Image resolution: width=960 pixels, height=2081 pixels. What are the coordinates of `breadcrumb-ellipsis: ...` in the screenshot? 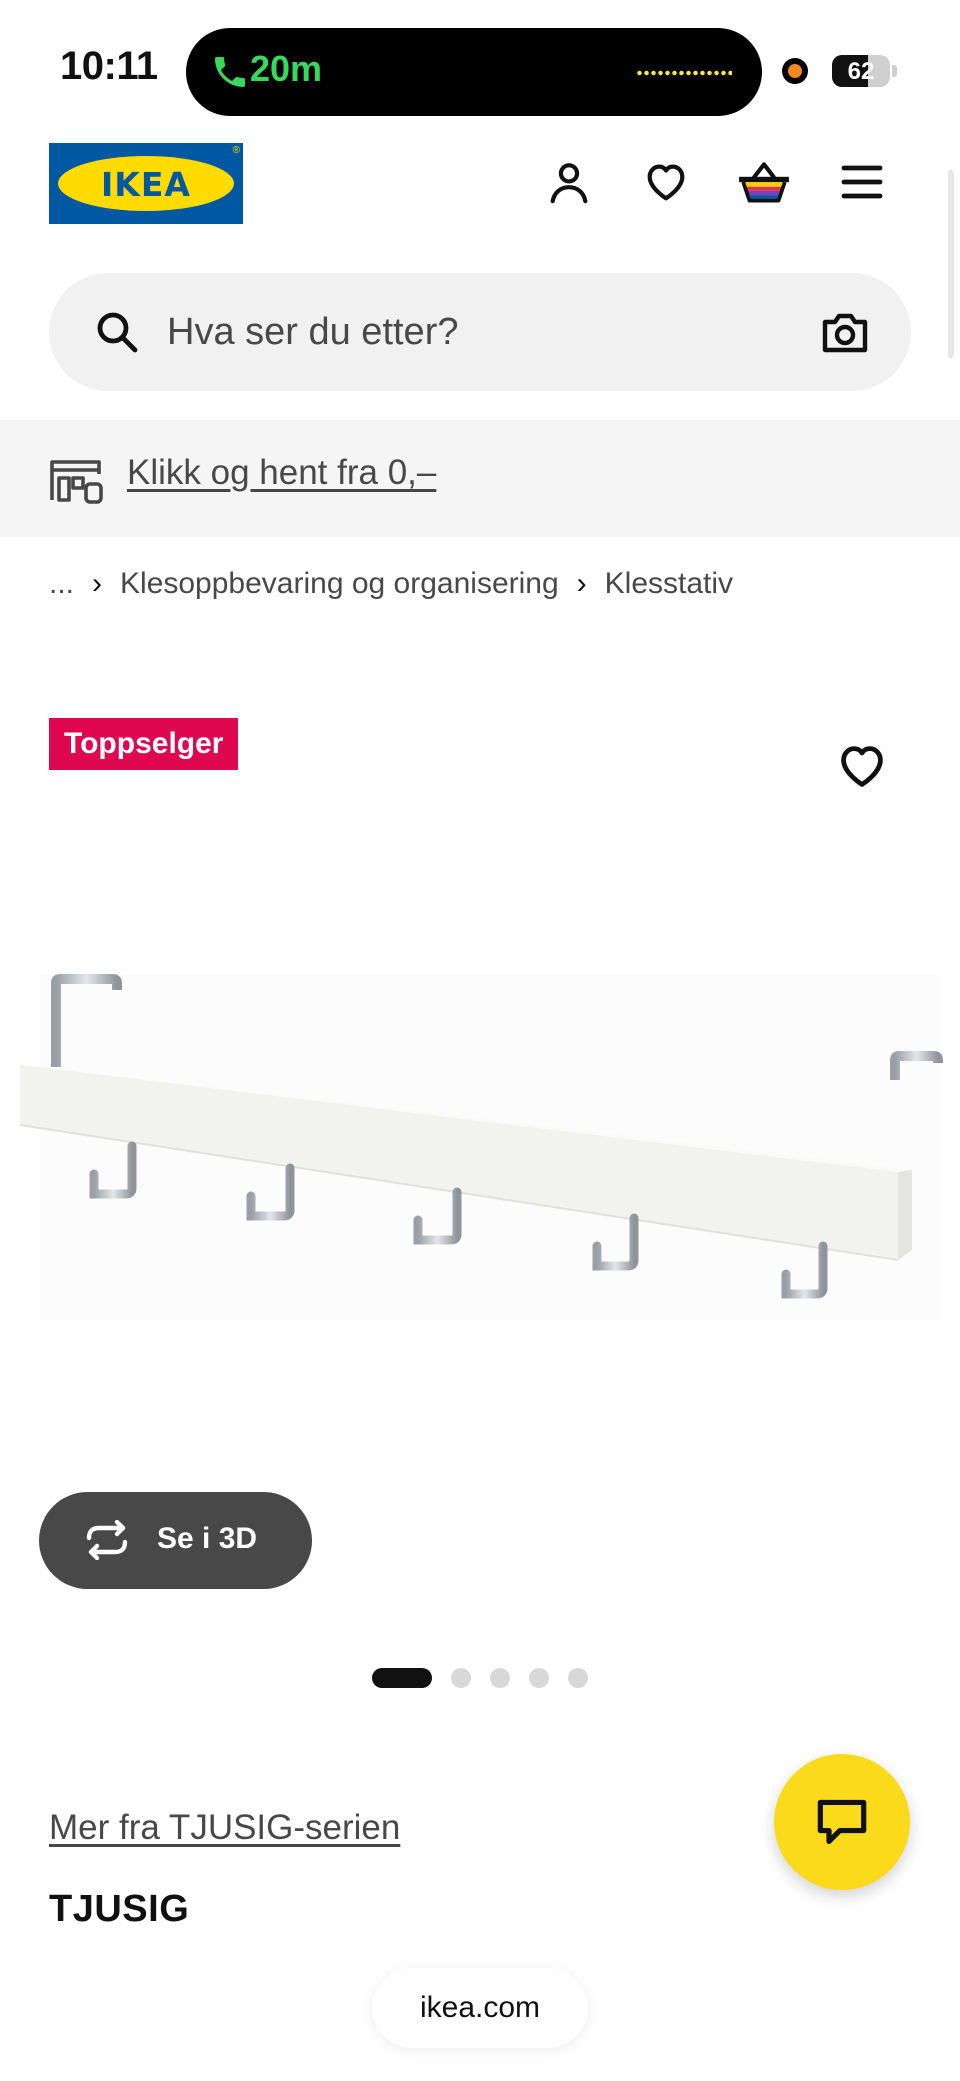 It's located at (61, 584).